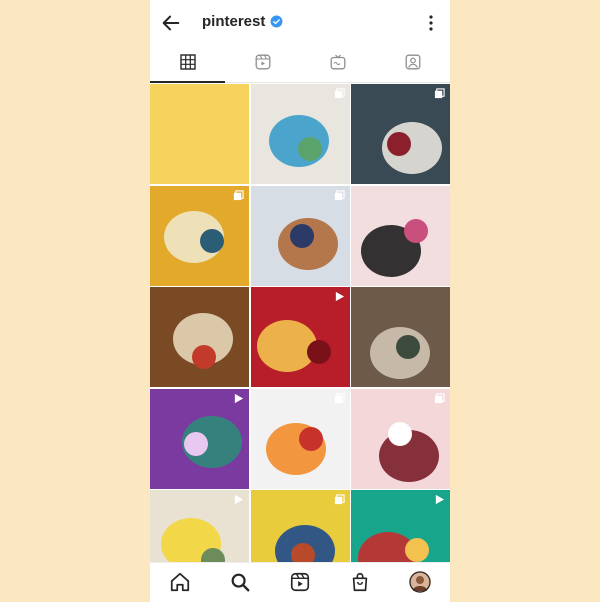 This screenshot has width=600, height=602. I want to click on reels-nav-icon, so click(300, 582).